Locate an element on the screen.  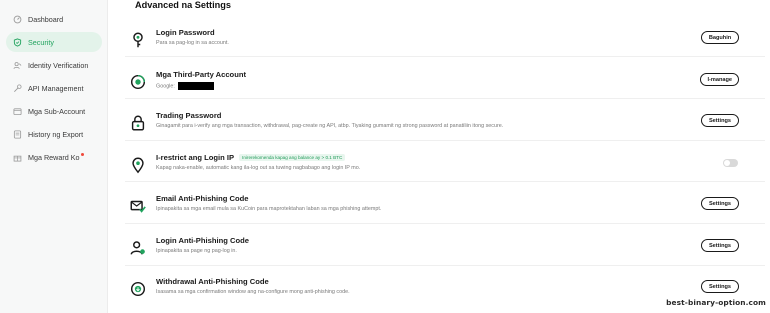
sidebar-item-dashboard: Dashboard is located at coordinates (54, 19).